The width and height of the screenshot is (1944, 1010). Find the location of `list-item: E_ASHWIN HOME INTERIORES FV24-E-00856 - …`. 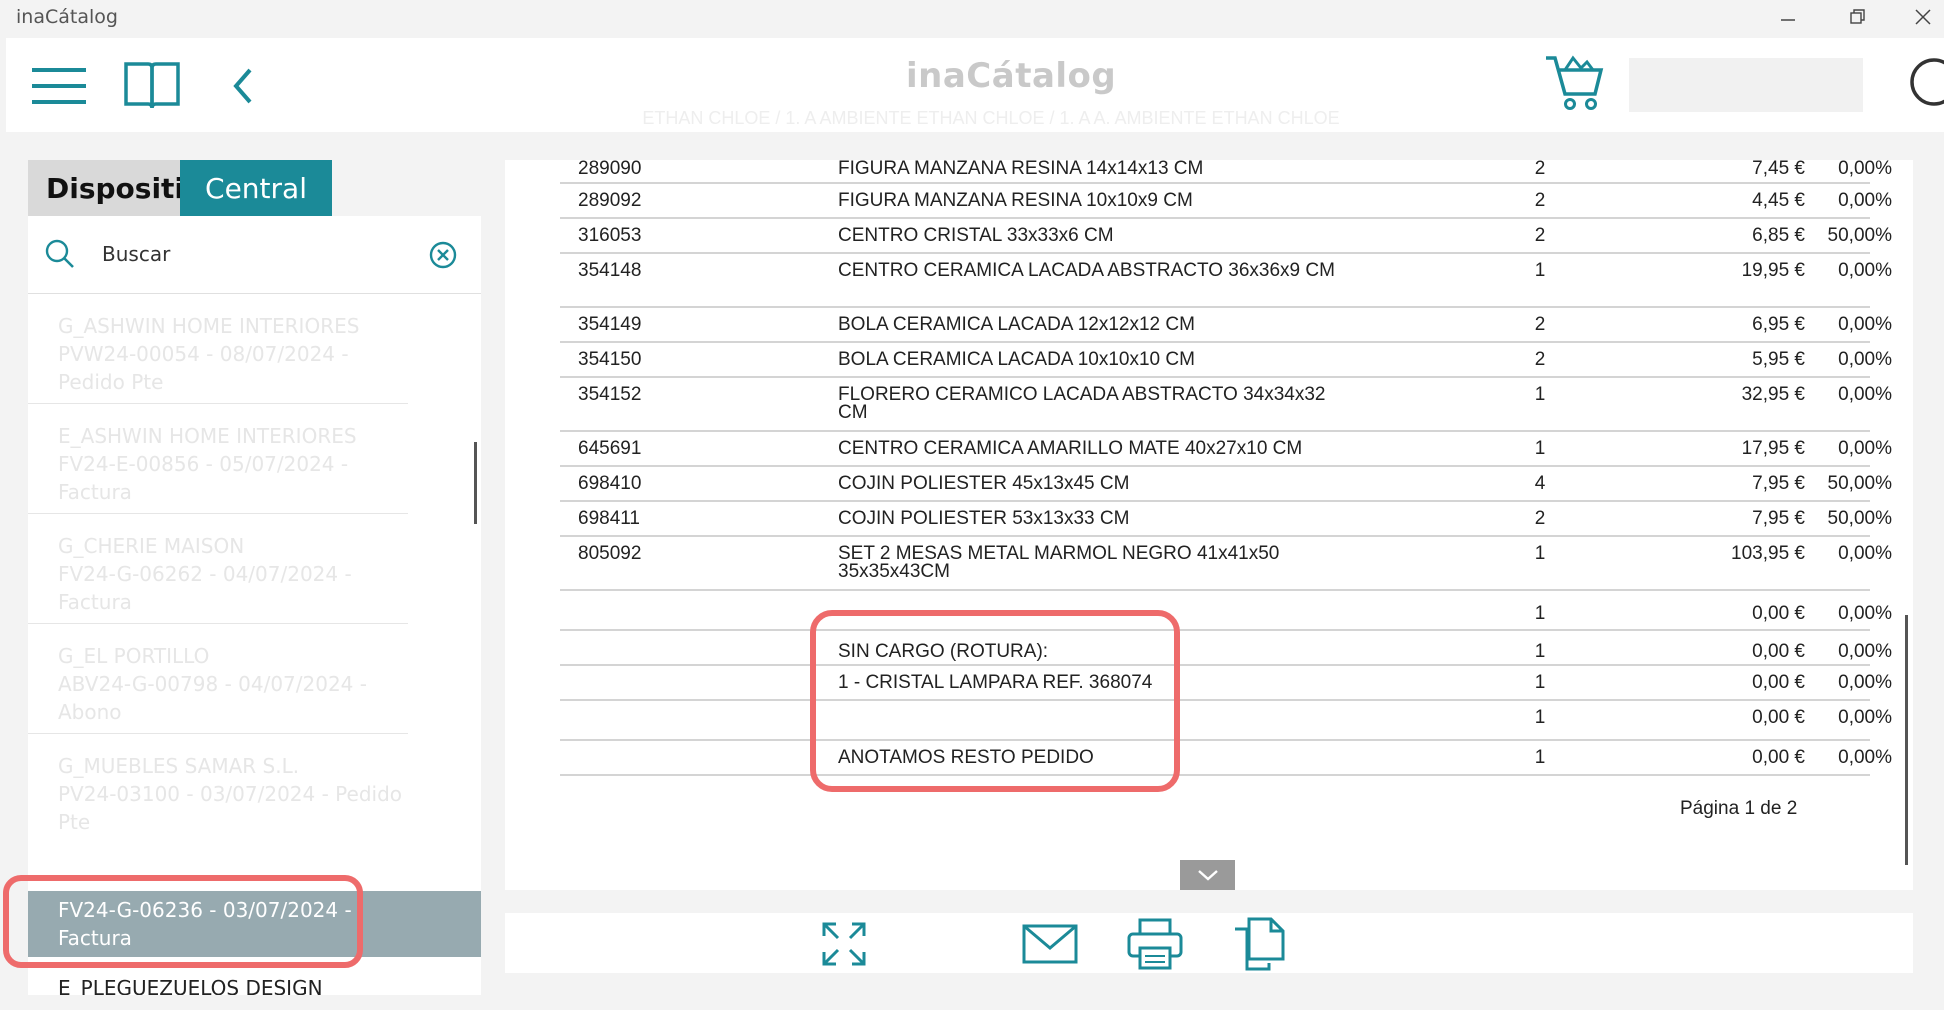

list-item: E_ASHWIN HOME INTERIORES FV24-E-00856 - … is located at coordinates (254, 459).